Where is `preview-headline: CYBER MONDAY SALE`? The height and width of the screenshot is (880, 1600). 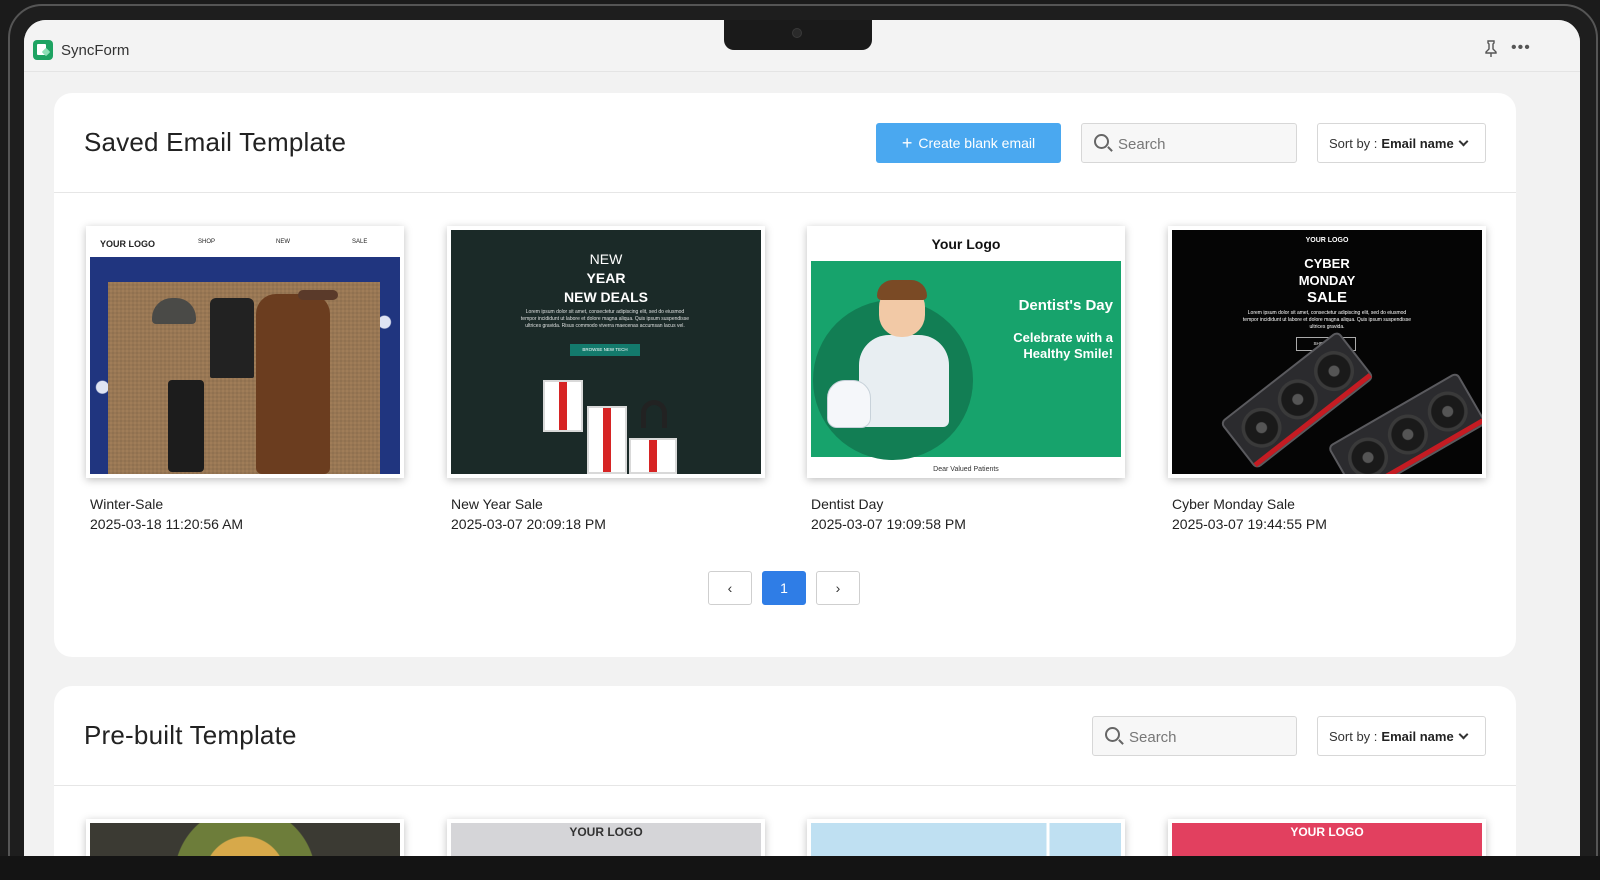
preview-headline: CYBER MONDAY SALE is located at coordinates (1327, 280).